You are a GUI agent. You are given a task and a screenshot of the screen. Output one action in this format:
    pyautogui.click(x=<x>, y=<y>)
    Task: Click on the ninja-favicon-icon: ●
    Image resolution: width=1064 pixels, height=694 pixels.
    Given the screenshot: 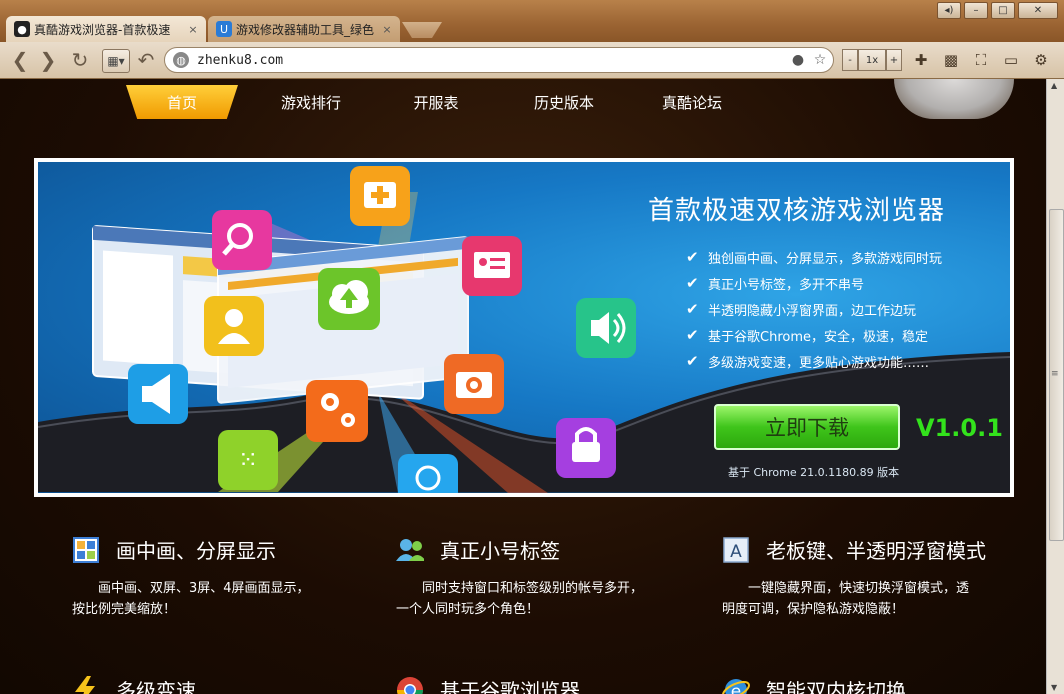 What is the action you would take?
    pyautogui.click(x=22, y=29)
    